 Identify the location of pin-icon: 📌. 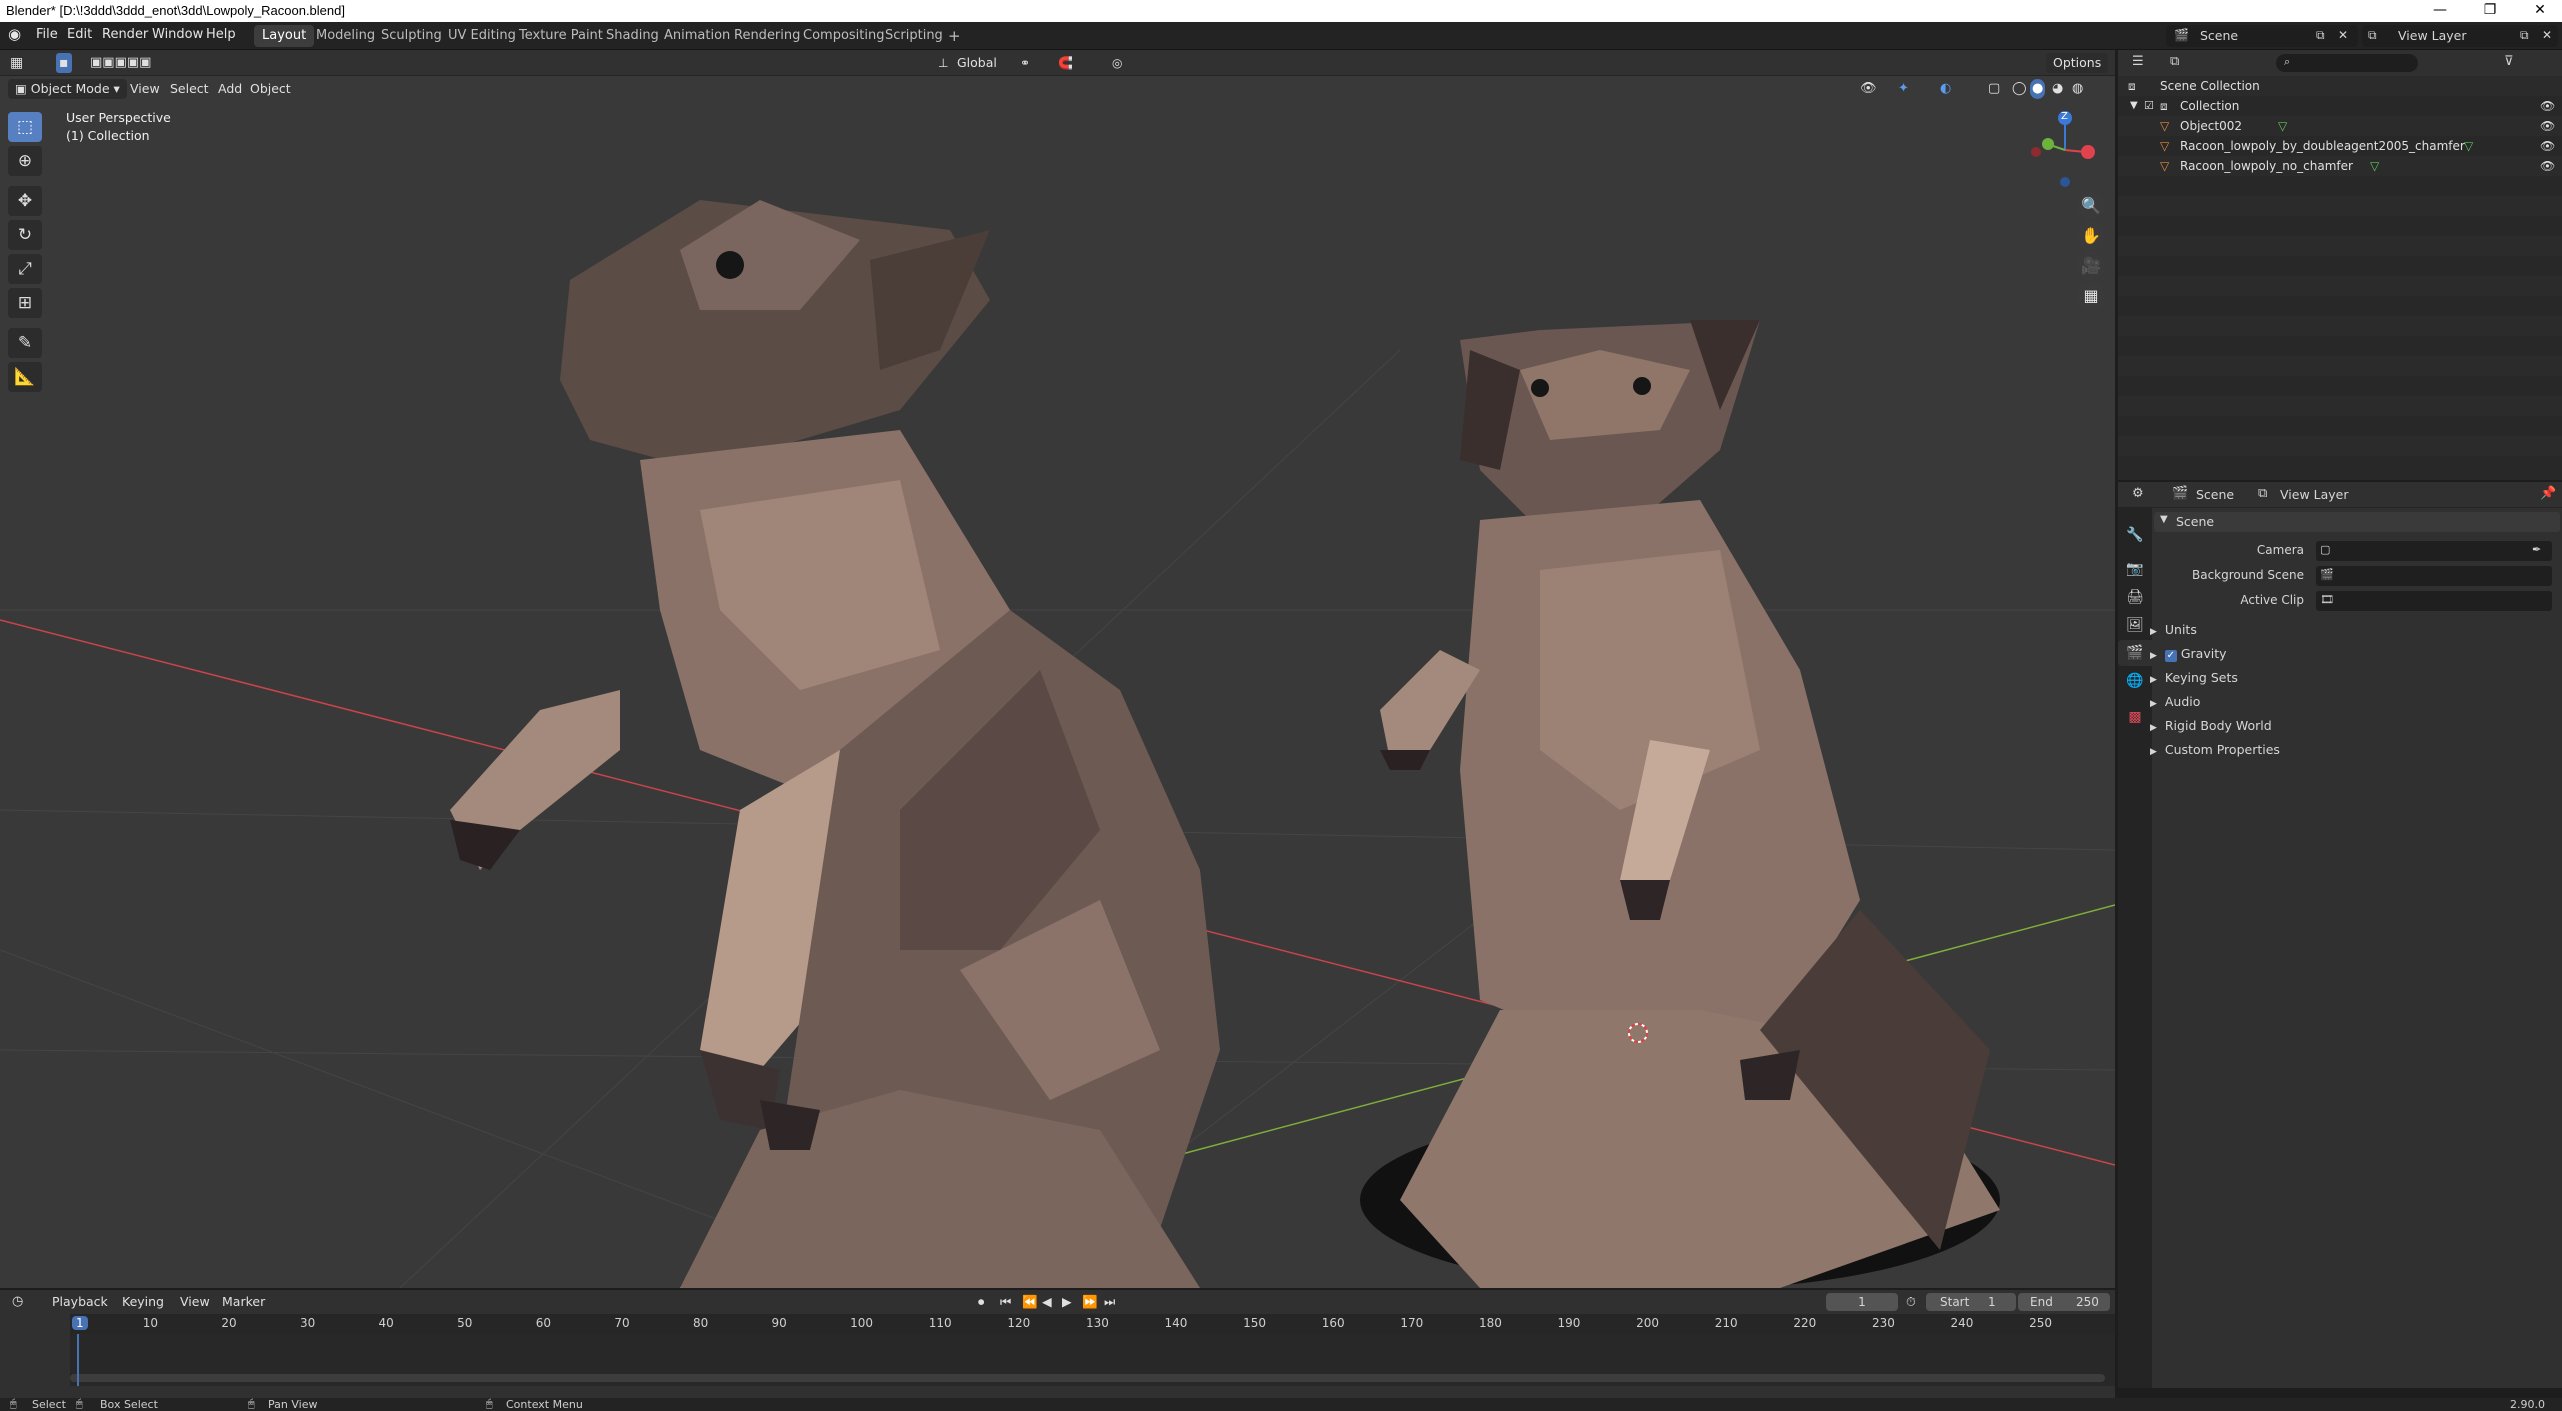
(2548, 493).